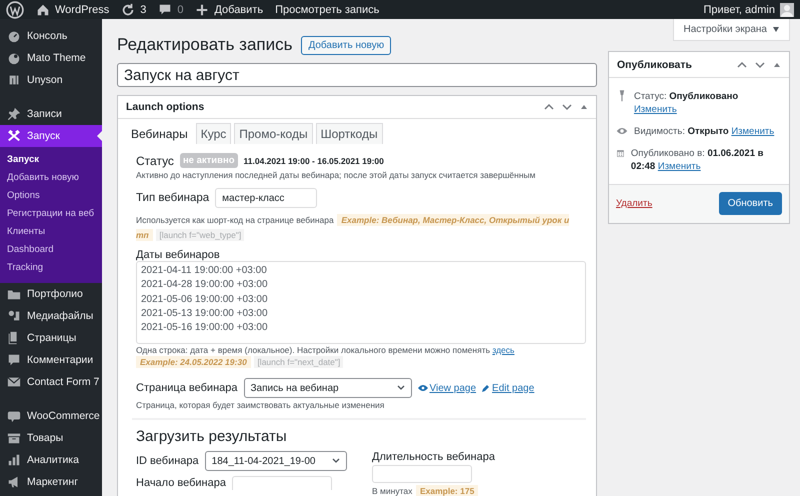 The width and height of the screenshot is (800, 496). Describe the element at coordinates (82, 10) in the screenshot. I see `site-name-link: WordPress` at that location.